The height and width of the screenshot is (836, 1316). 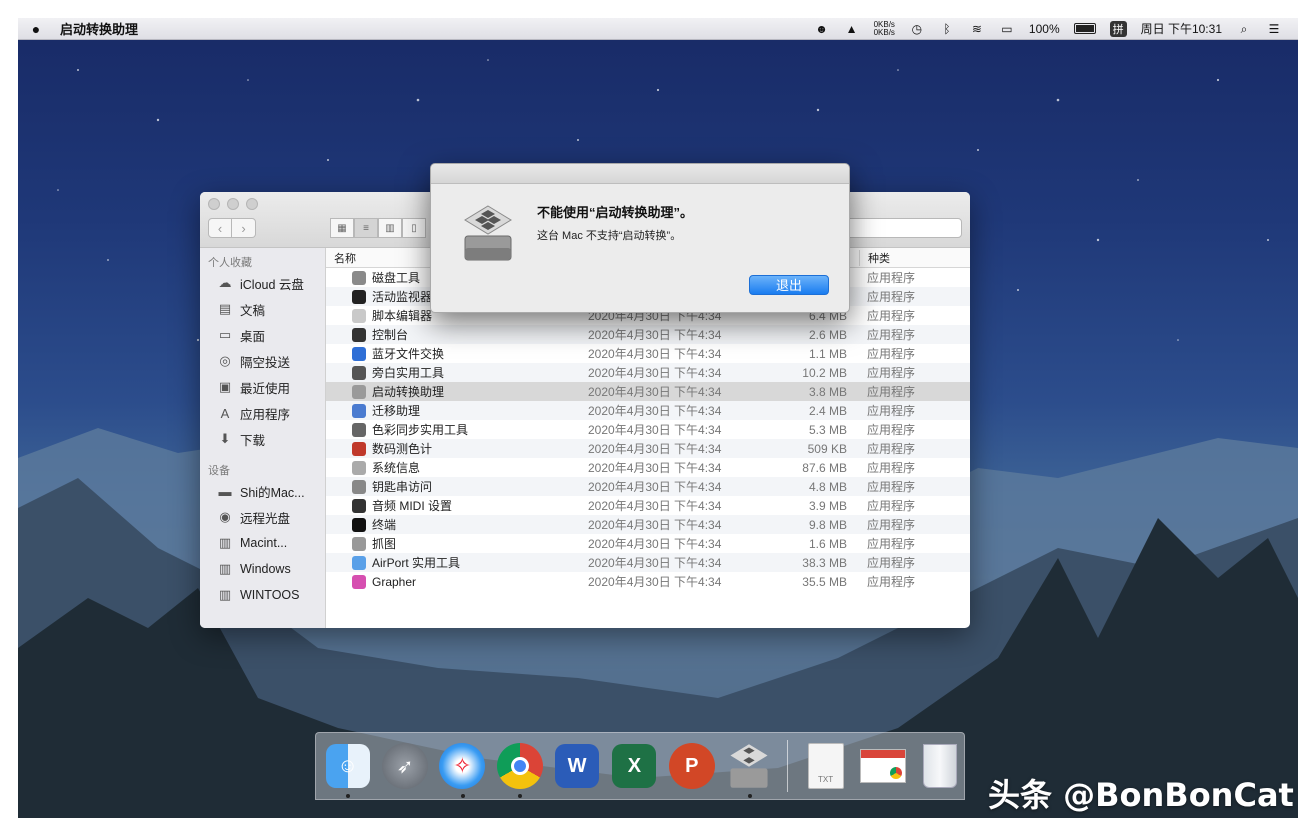 I want to click on gallery-view-button: ▯, so click(x=414, y=228).